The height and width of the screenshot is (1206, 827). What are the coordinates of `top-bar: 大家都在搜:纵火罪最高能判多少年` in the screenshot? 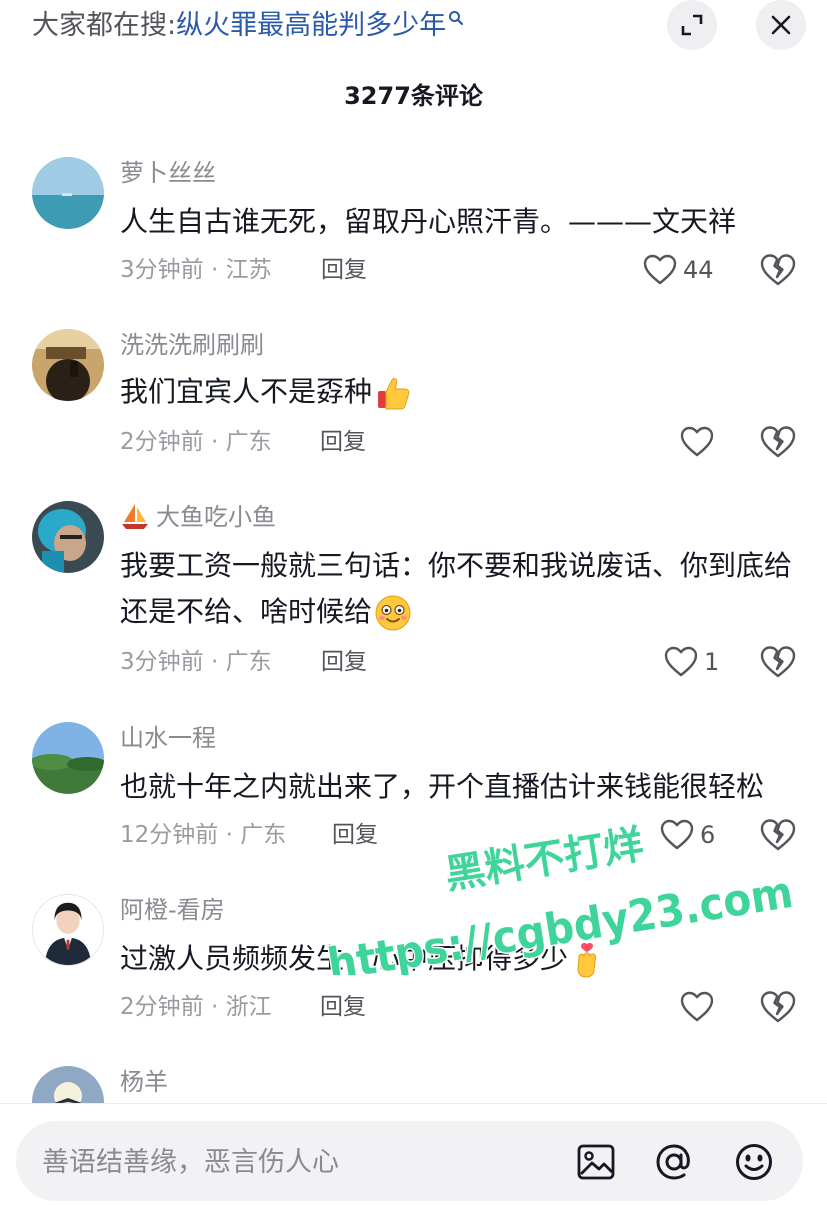 It's located at (413, 30).